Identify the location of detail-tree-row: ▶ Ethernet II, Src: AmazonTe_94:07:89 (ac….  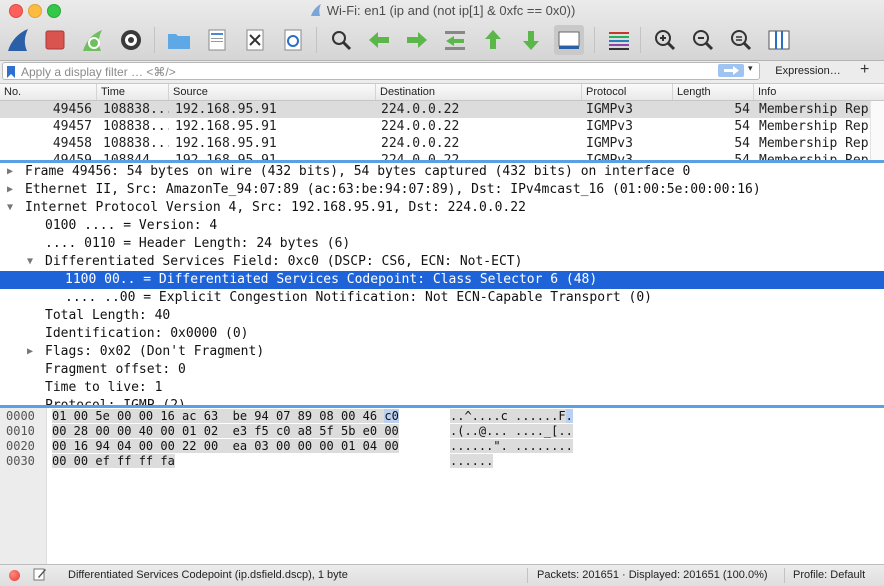
(442, 190).